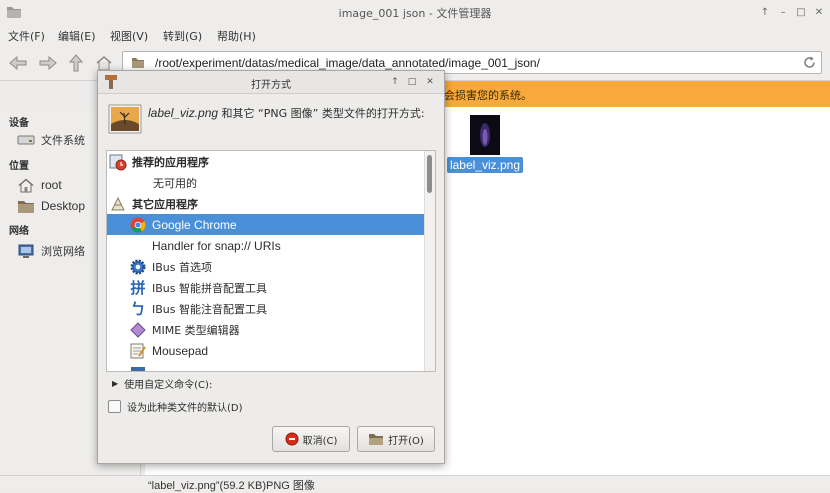 Image resolution: width=830 pixels, height=493 pixels. Describe the element at coordinates (273, 122) in the screenshot. I see `dialog-header: label_viz.png 和其它 “PNG 图像” 类型文件的打开方式:` at that location.